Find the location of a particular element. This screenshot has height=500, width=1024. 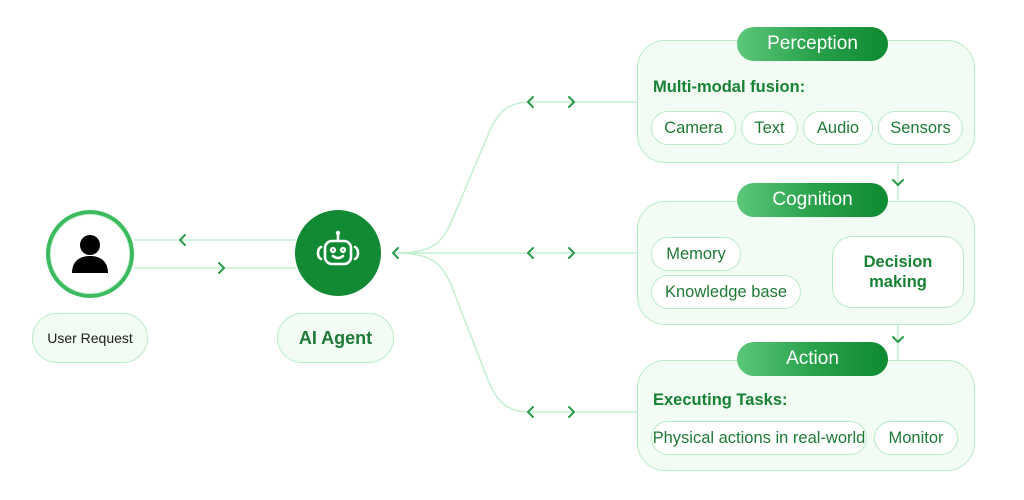

user-request-label: User Request is located at coordinates (90, 338).